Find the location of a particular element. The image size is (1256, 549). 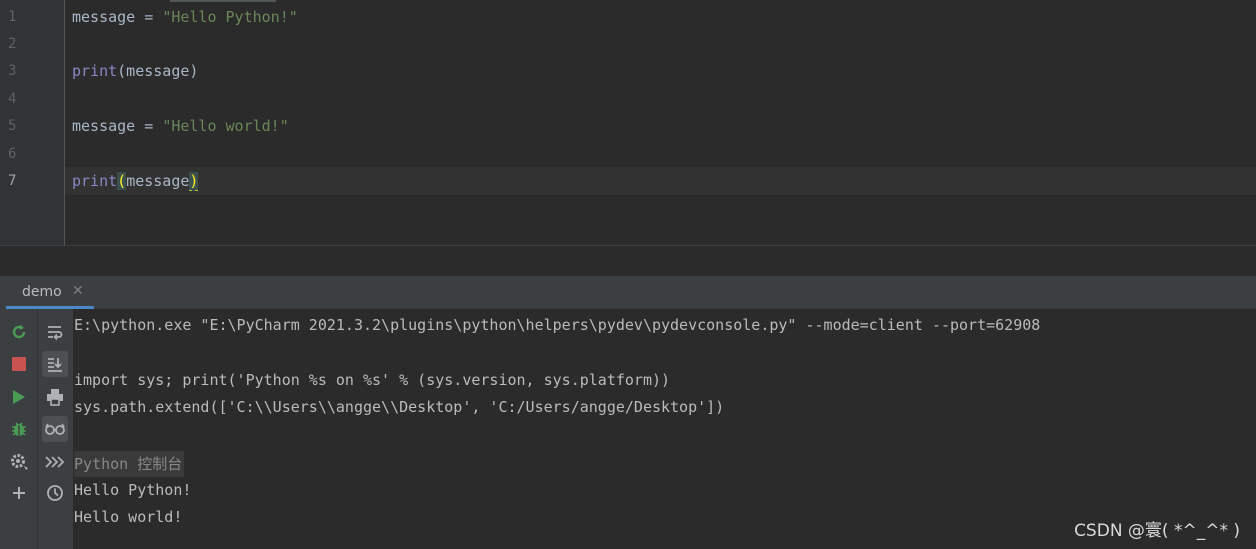

line-number: 2 is located at coordinates (12, 44).